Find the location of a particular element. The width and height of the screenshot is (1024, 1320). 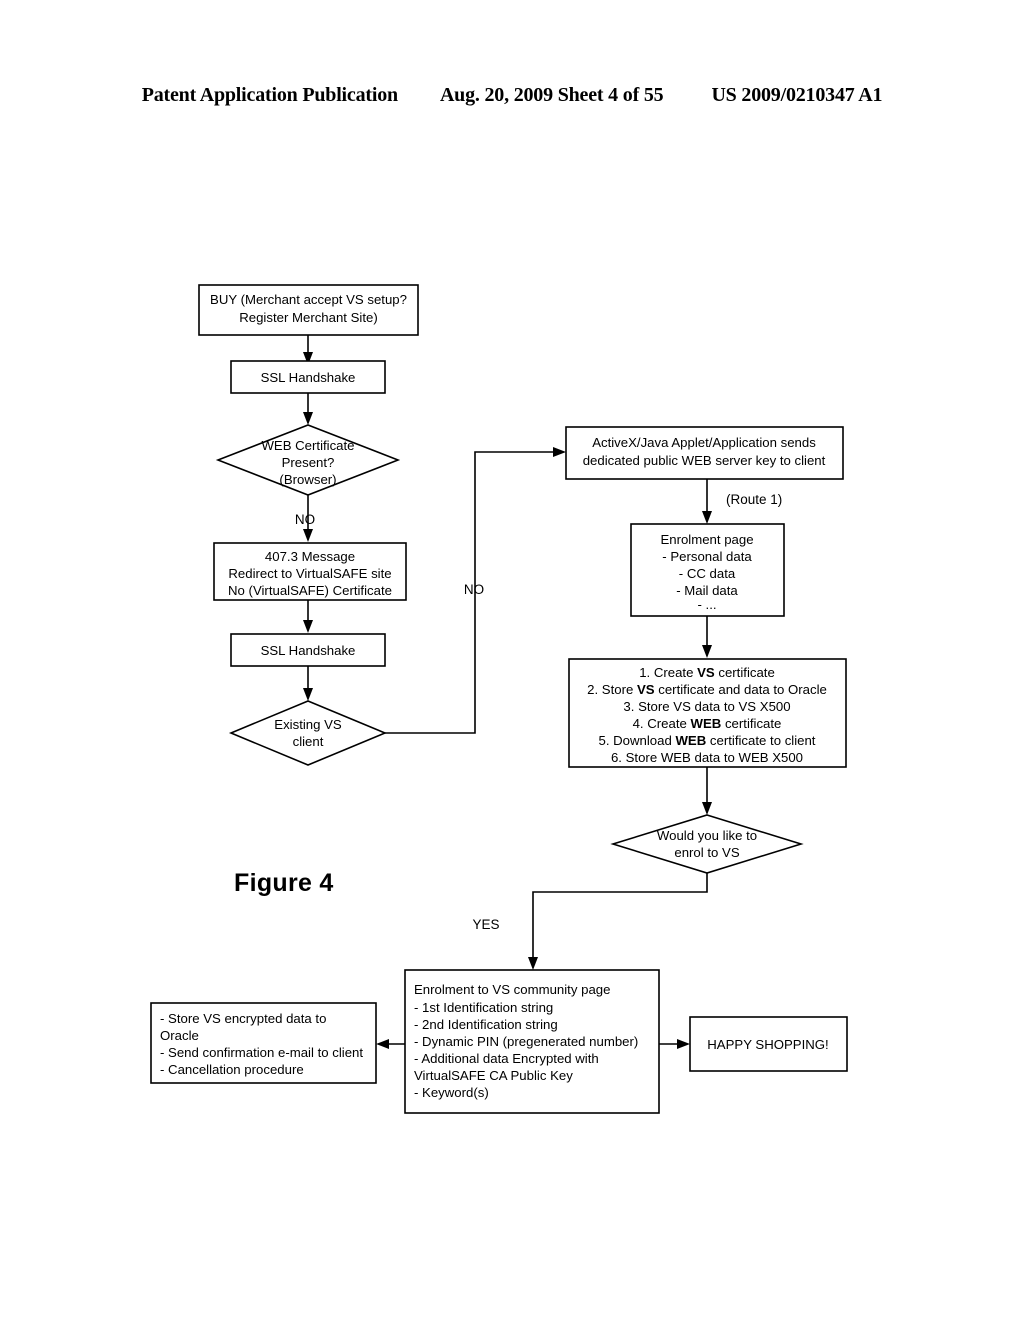

node-enrolq-line-0: Would you like to is located at coordinates (707, 835).